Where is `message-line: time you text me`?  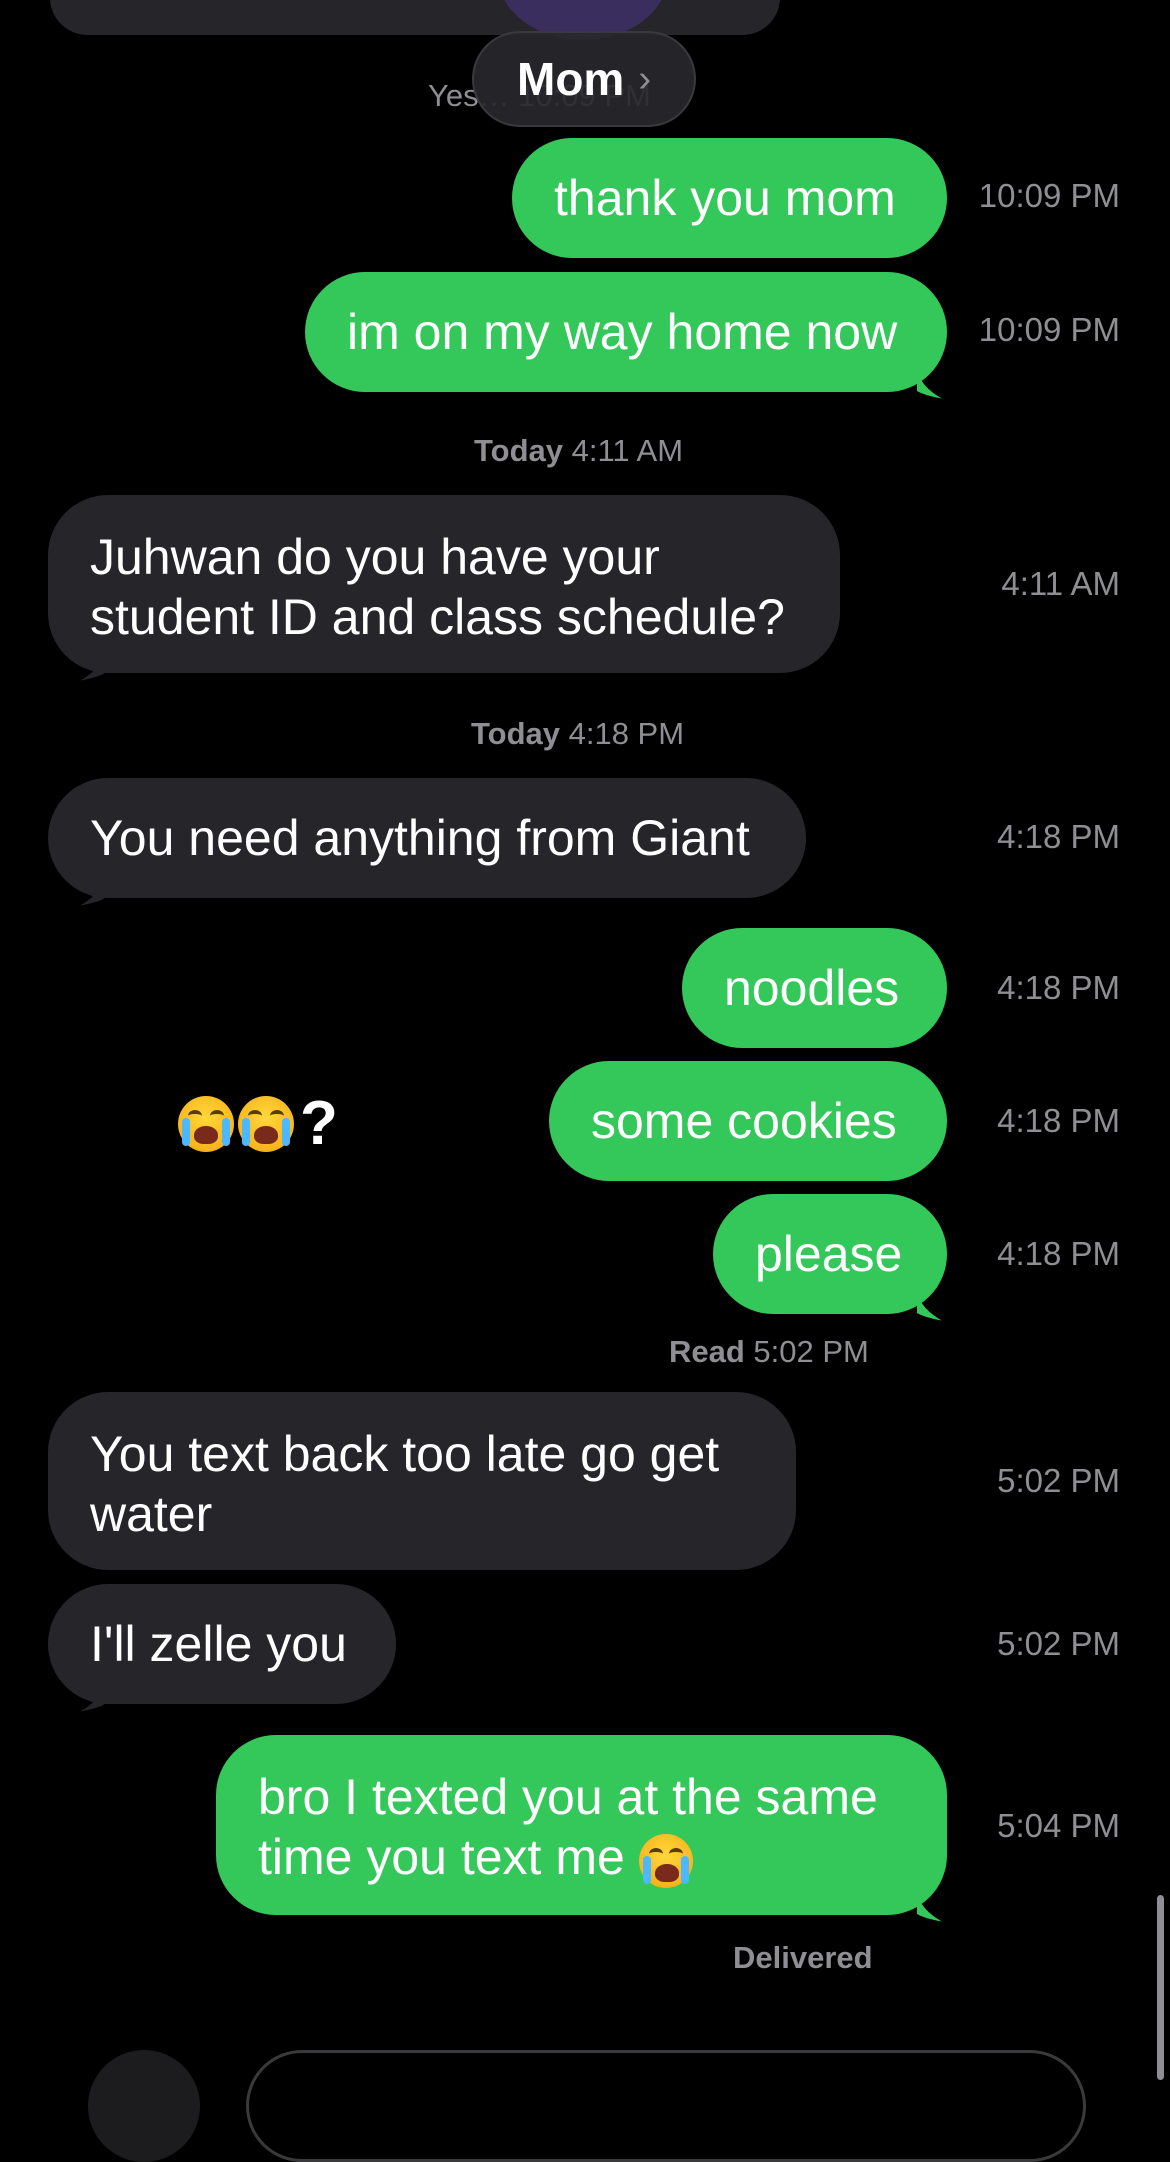
message-line: time you text me is located at coordinates (581, 1857).